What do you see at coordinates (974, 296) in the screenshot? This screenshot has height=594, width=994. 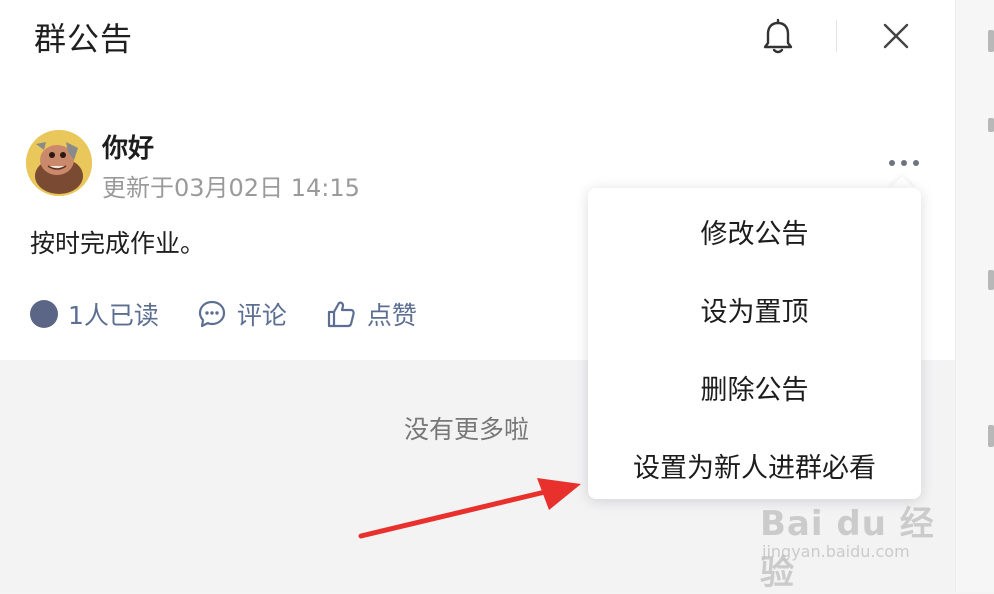 I see `right-sidebar-edge` at bounding box center [974, 296].